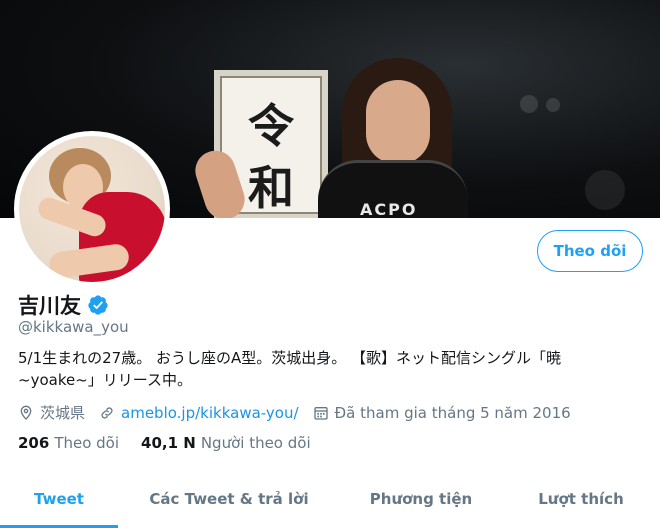  I want to click on tab-label: Phương tiện, so click(421, 499).